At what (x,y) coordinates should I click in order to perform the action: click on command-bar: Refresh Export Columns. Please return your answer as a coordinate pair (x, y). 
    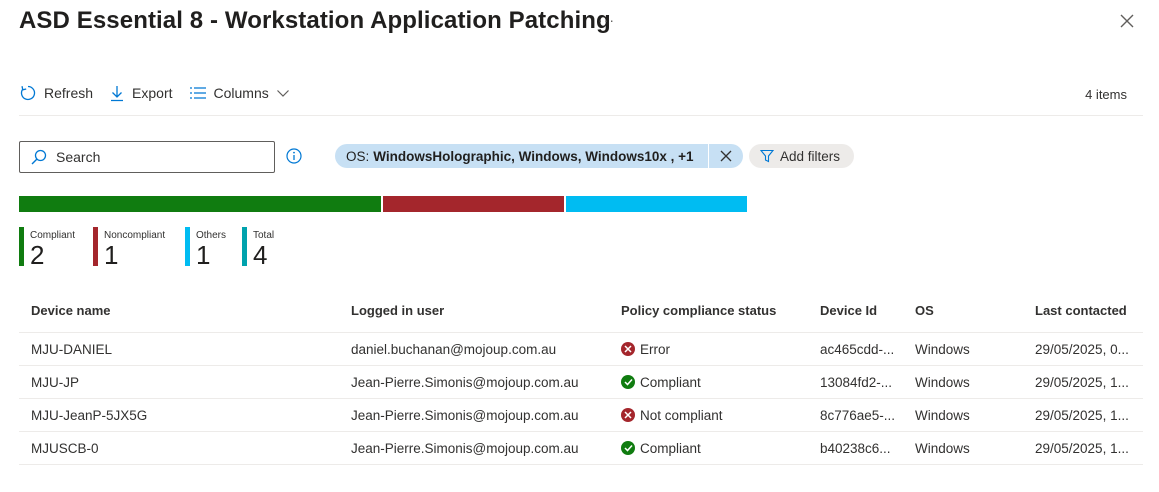
    Looking at the image, I should click on (162, 93).